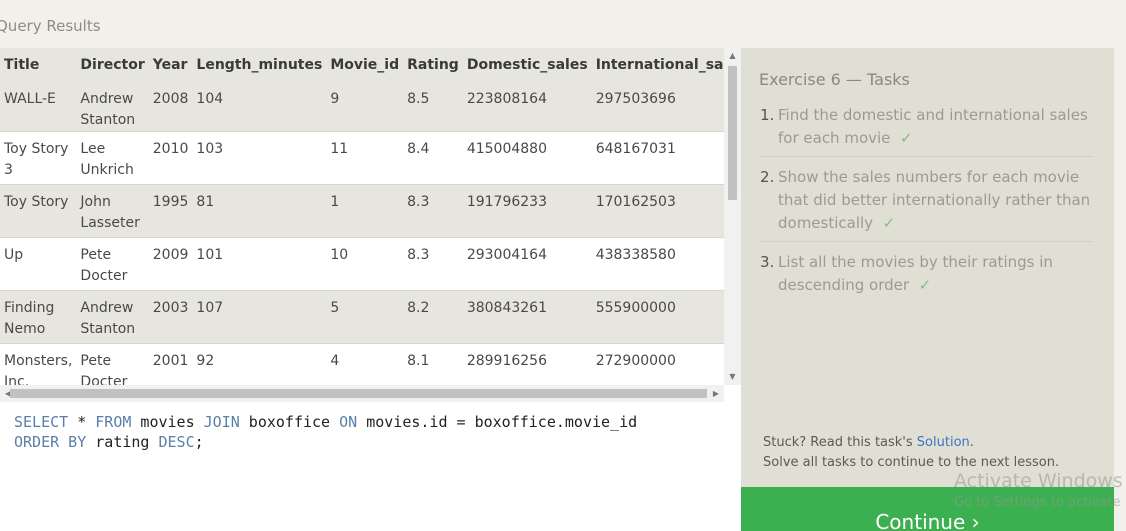 The image size is (1126, 531). Describe the element at coordinates (377, 442) in the screenshot. I see `sql-line-2: ORDER BY rating DESC;` at that location.